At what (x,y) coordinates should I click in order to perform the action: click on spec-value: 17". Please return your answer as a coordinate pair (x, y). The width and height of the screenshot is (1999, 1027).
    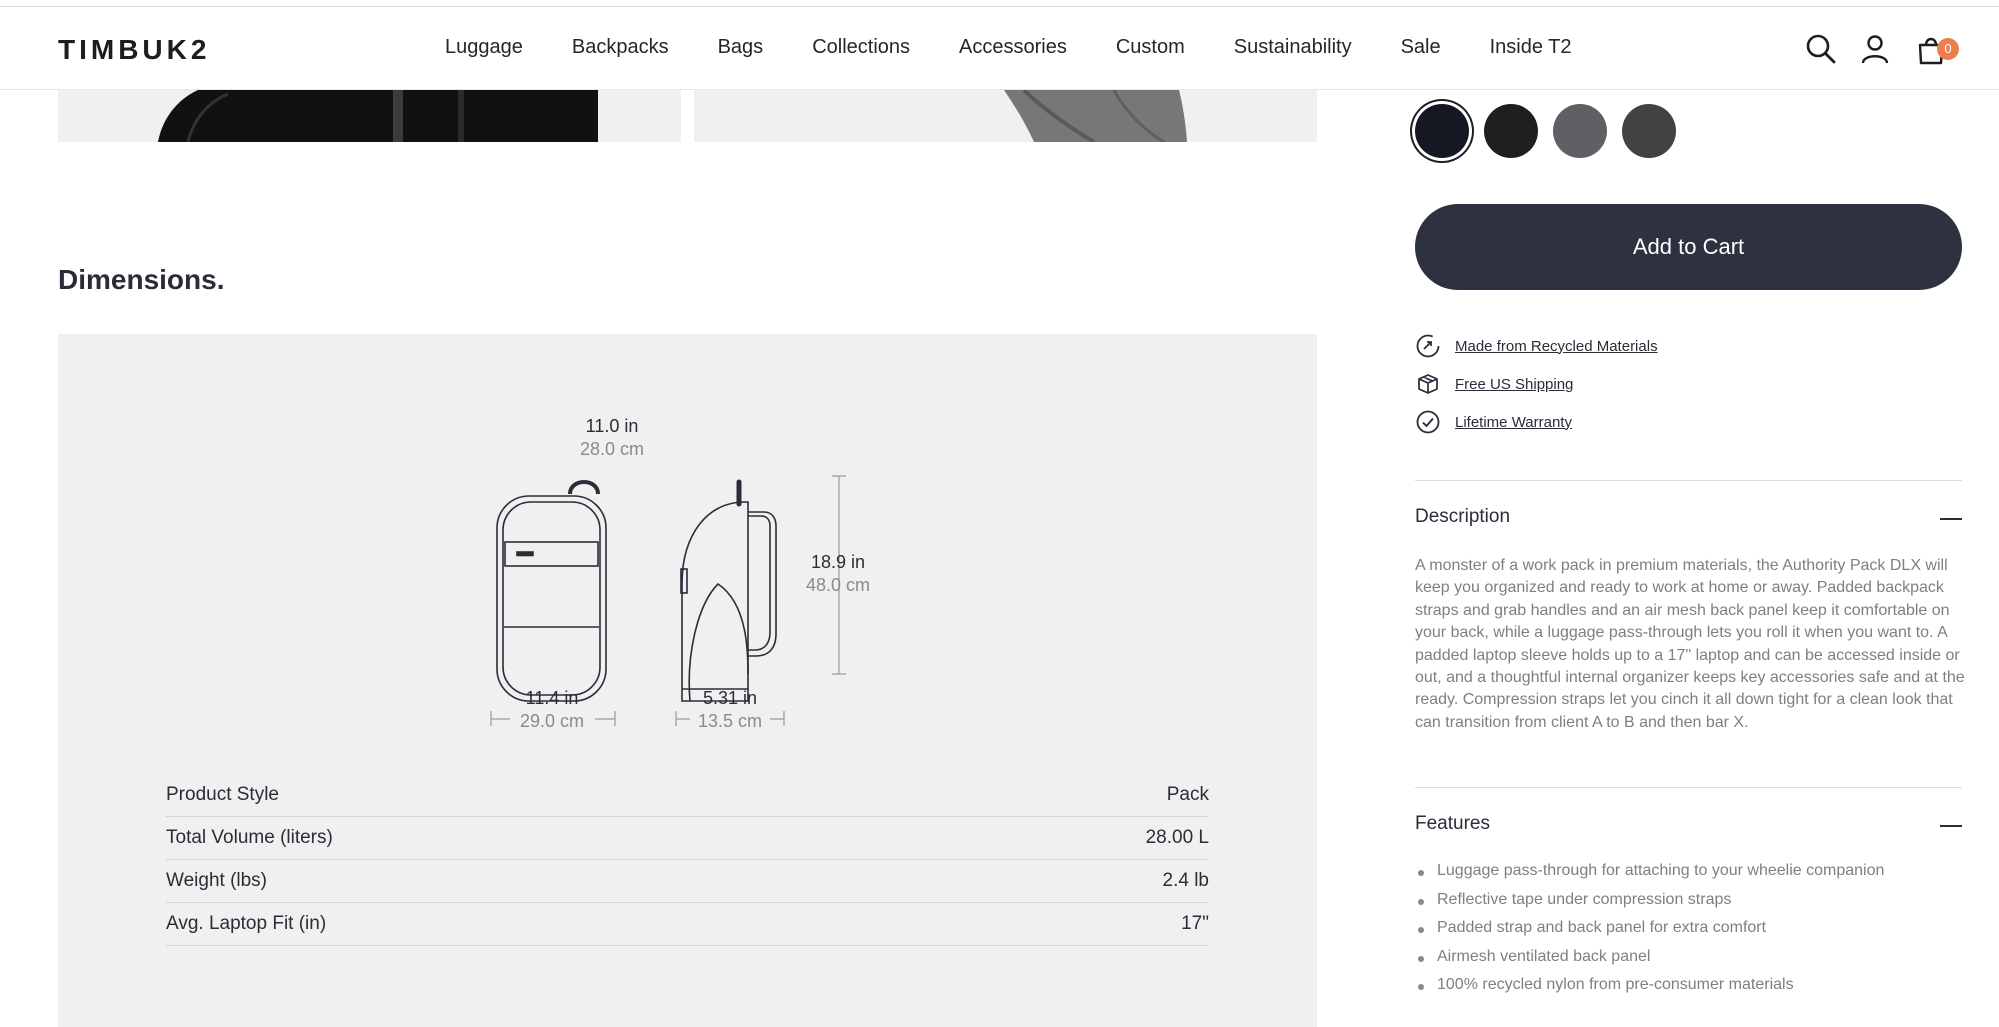
    Looking at the image, I should click on (1195, 923).